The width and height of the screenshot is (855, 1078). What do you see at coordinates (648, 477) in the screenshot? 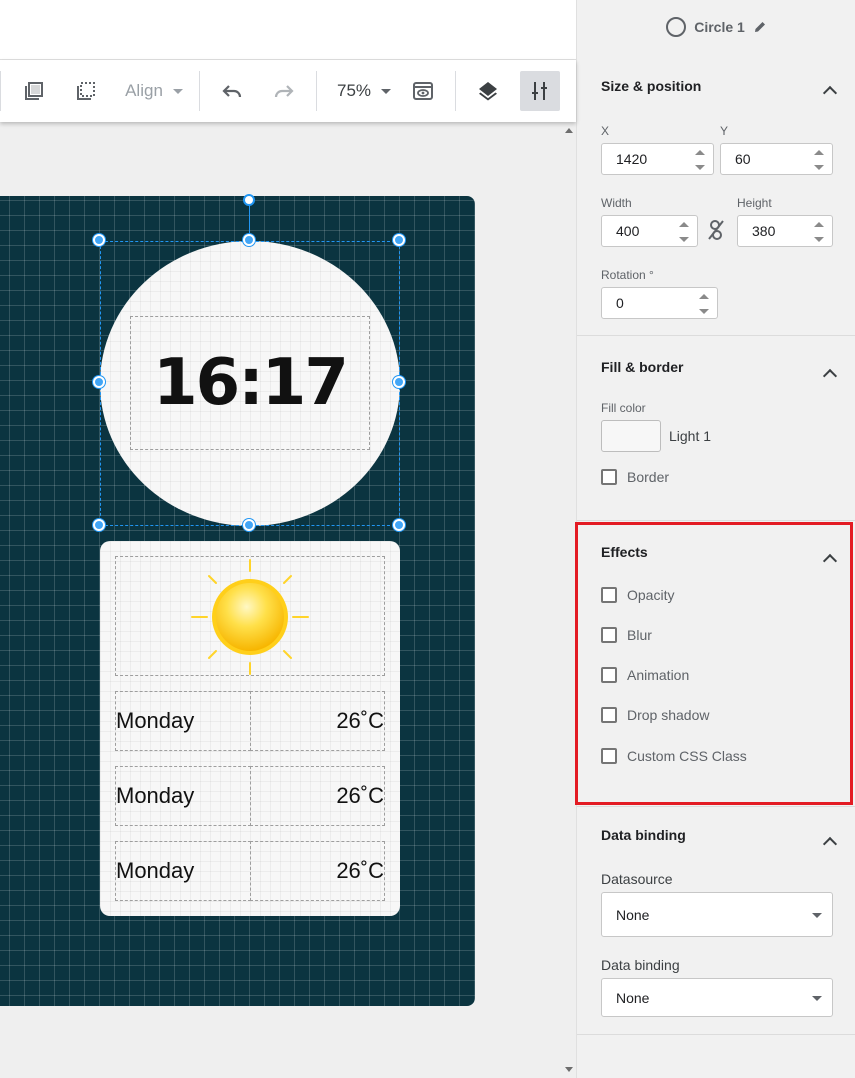
I see `border-label: Border` at bounding box center [648, 477].